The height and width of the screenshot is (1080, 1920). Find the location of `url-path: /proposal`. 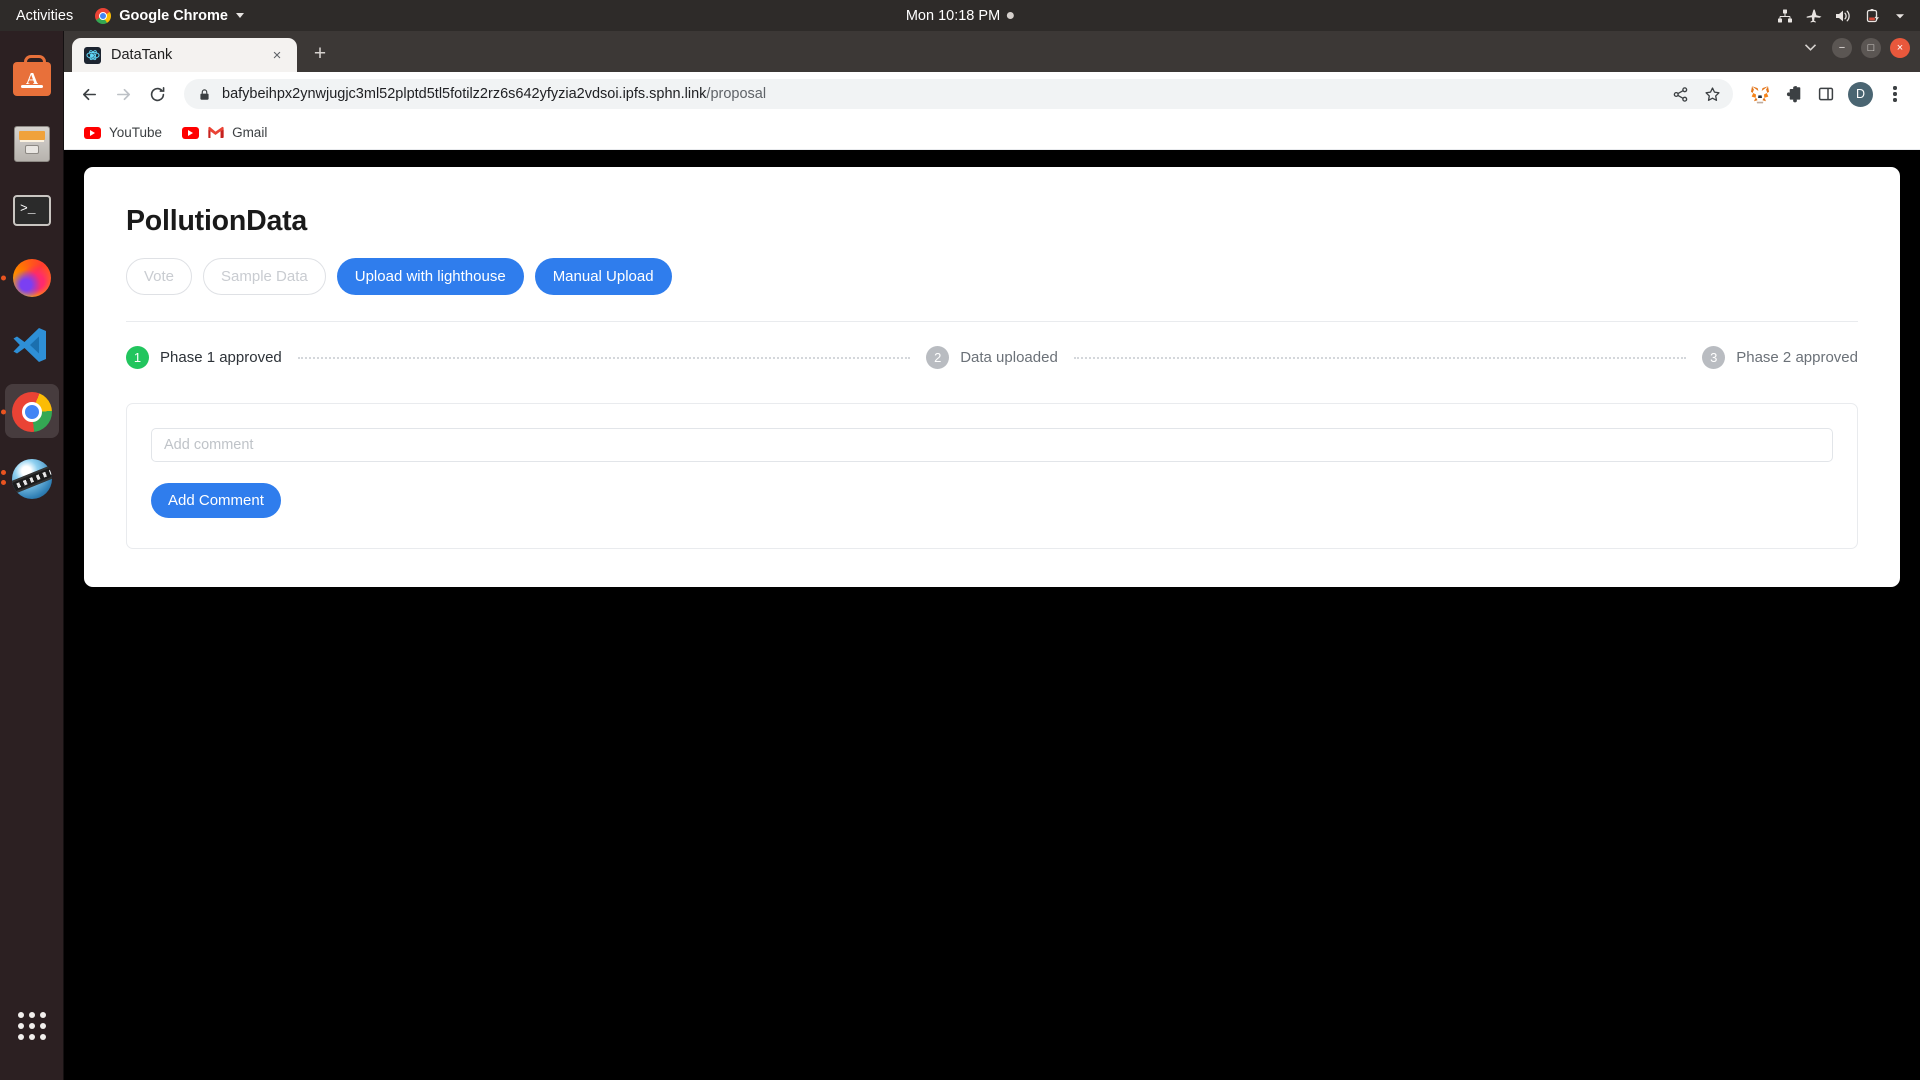

url-path: /proposal is located at coordinates (736, 94).